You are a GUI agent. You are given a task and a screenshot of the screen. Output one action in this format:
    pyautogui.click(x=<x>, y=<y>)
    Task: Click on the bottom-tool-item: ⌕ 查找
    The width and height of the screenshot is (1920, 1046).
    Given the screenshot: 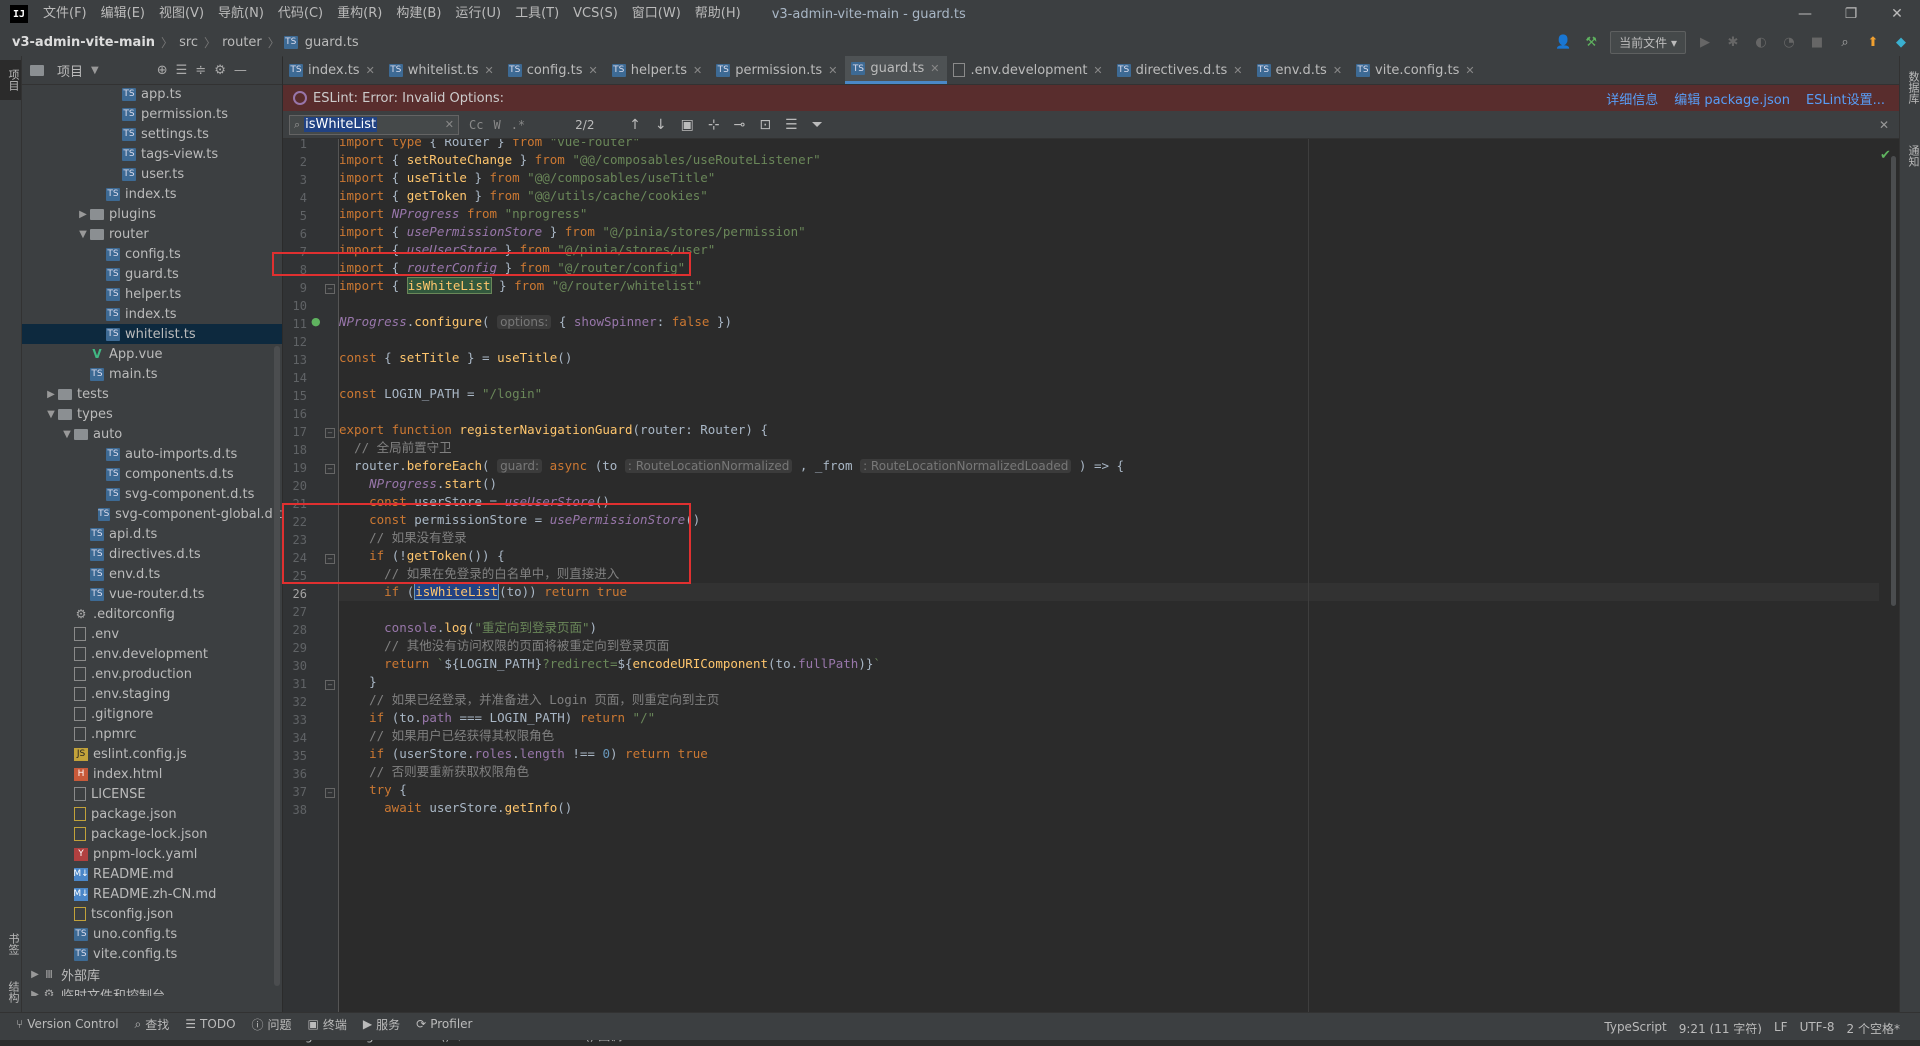 What is the action you would take?
    pyautogui.click(x=152, y=1024)
    